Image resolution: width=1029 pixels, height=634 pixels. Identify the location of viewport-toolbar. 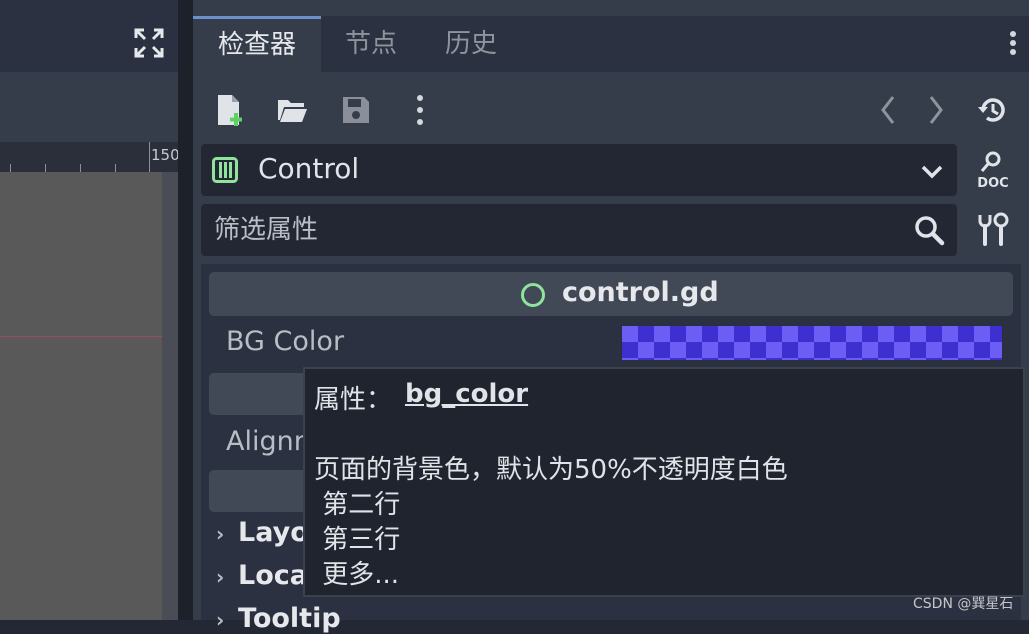
(89, 107).